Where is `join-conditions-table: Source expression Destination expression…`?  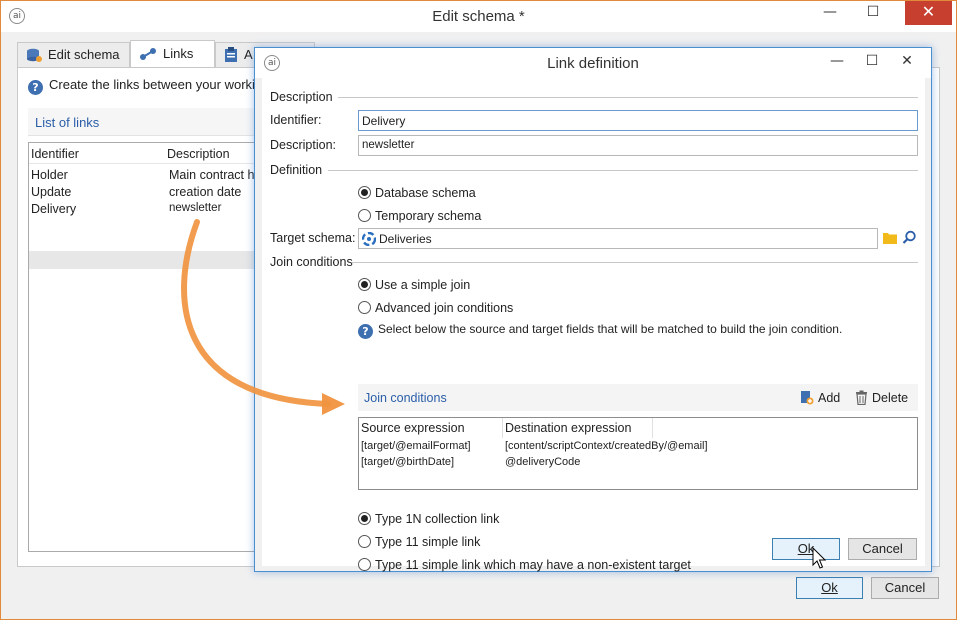 join-conditions-table: Source expression Destination expression… is located at coordinates (638, 453).